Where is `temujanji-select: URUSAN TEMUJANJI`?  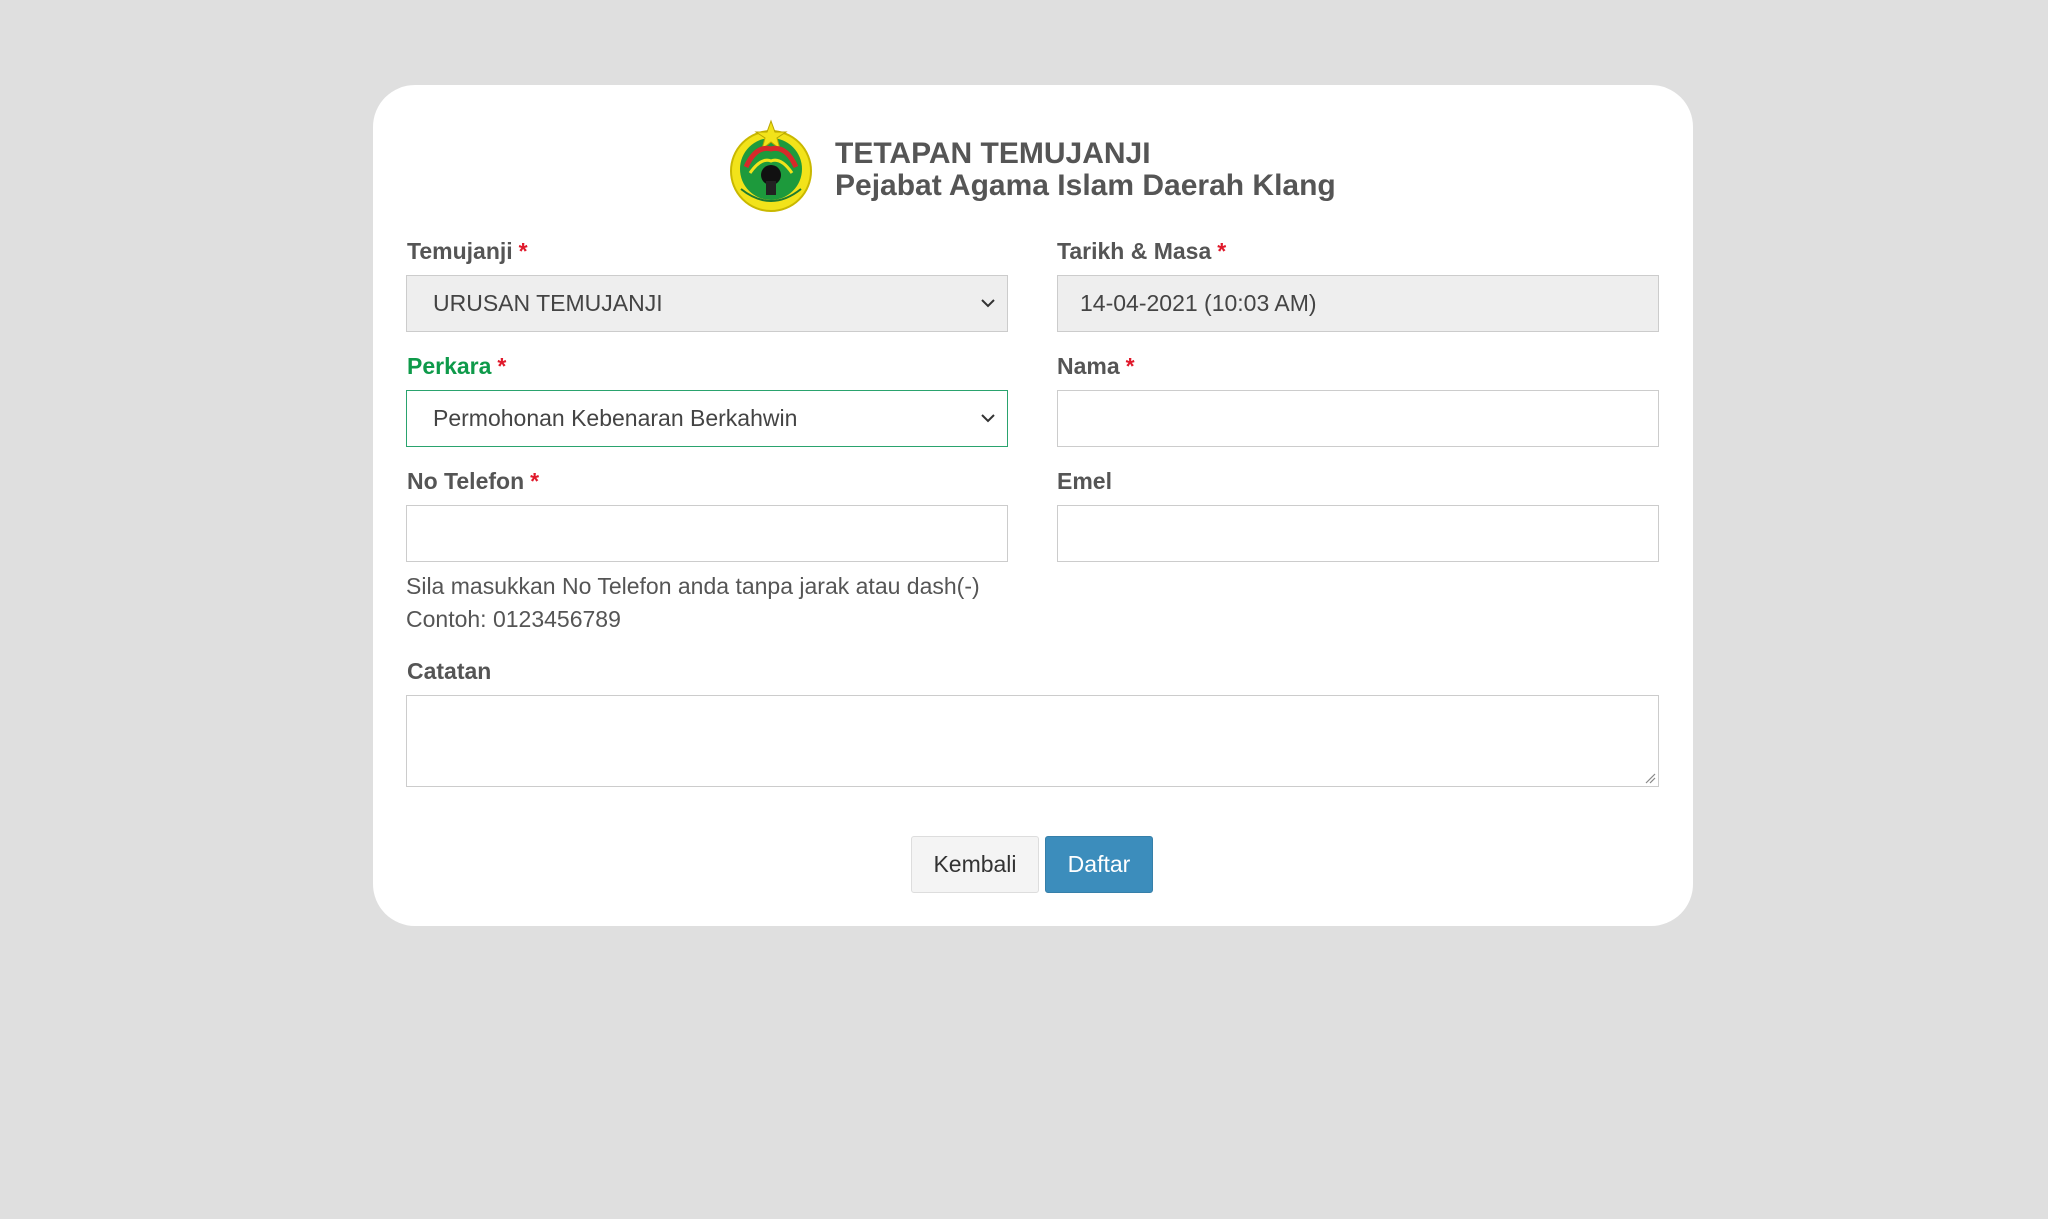
temujanji-select: URUSAN TEMUJANJI is located at coordinates (707, 303).